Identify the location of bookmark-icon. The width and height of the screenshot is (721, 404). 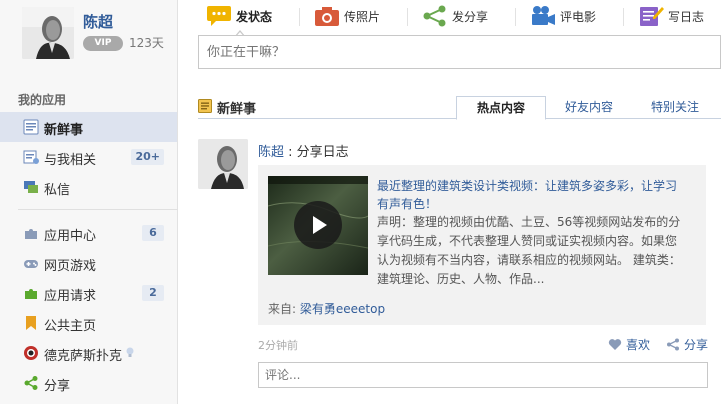
(31, 323).